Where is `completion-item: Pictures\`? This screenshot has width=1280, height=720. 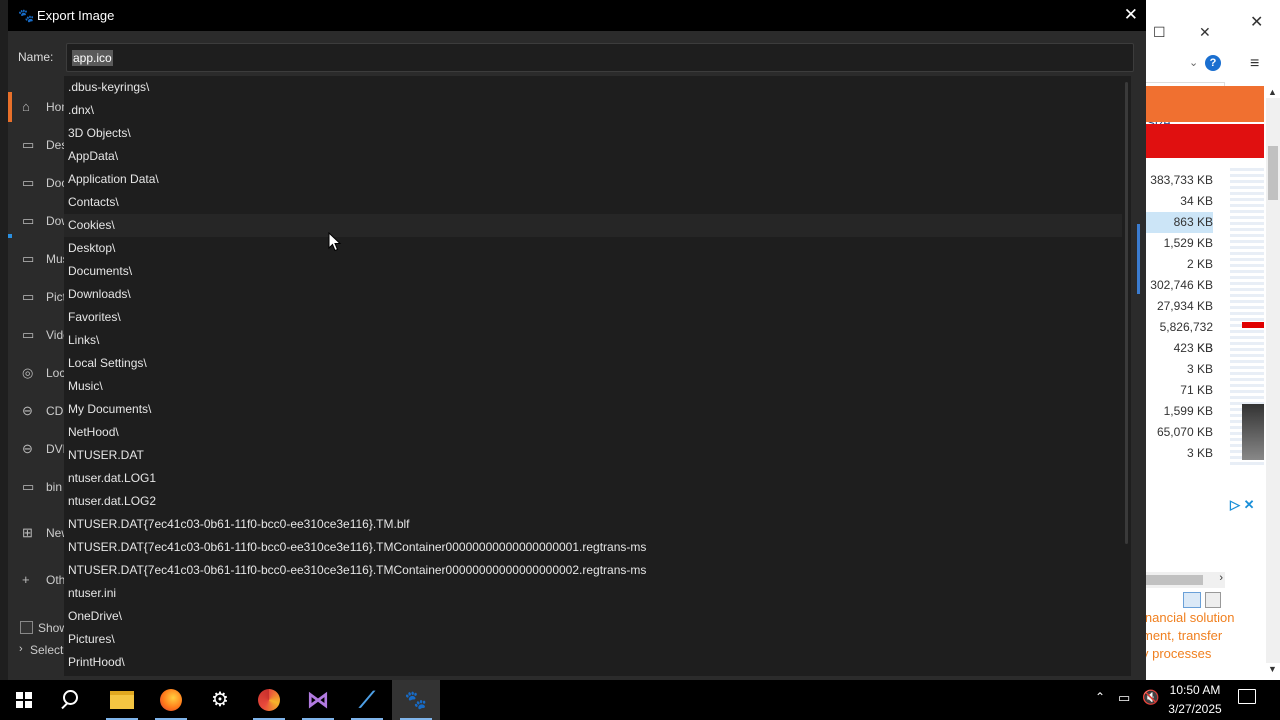 completion-item: Pictures\ is located at coordinates (593, 639).